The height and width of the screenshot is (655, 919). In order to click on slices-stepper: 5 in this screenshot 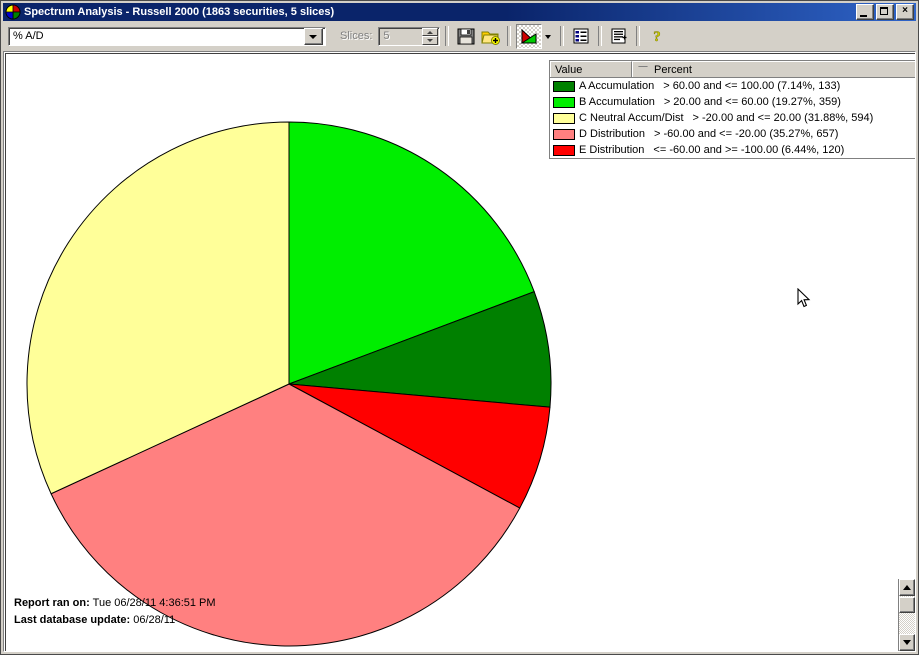, I will do `click(409, 36)`.